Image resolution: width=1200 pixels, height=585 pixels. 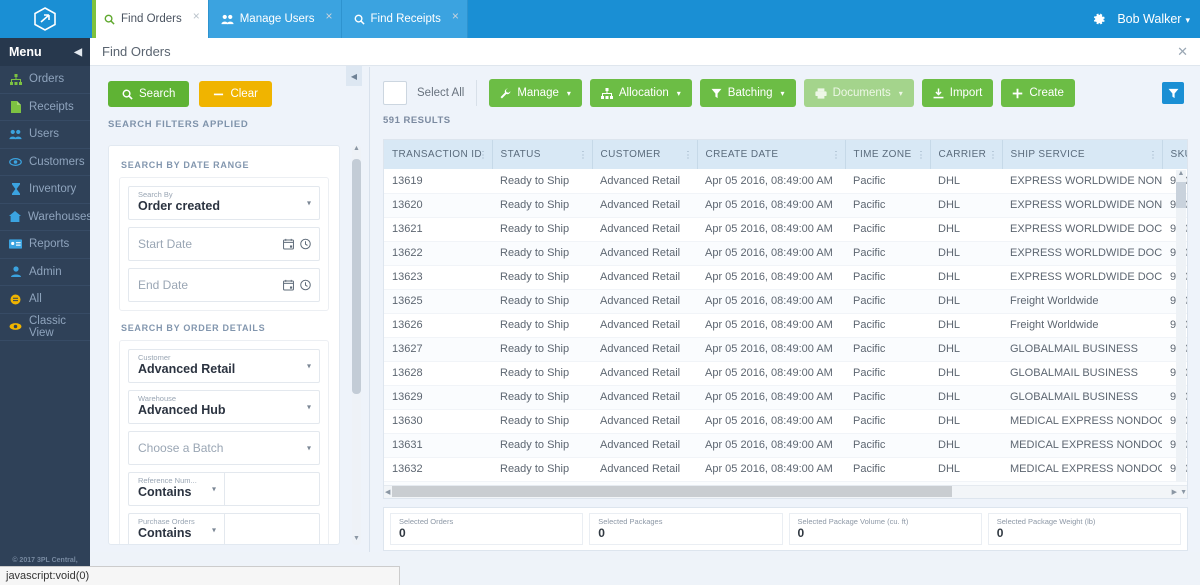 I want to click on sidebar-collapse-icon: ◀, so click(x=78, y=52).